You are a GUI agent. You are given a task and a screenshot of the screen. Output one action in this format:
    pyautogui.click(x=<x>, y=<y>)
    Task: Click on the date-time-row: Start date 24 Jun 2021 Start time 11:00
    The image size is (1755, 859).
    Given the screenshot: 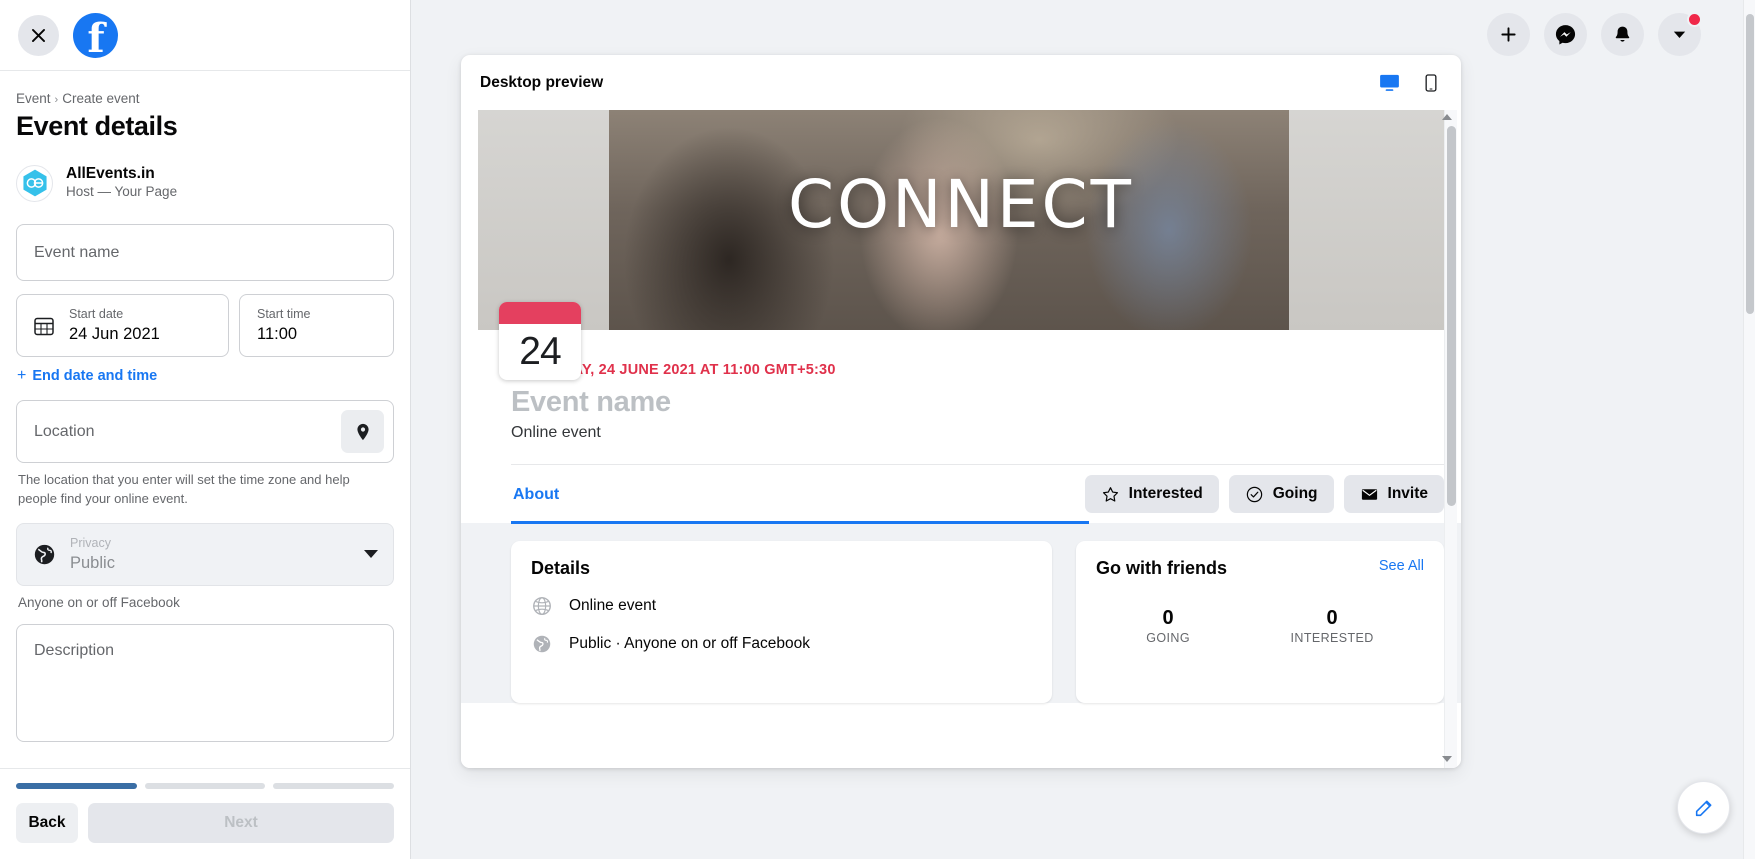 What is the action you would take?
    pyautogui.click(x=205, y=326)
    